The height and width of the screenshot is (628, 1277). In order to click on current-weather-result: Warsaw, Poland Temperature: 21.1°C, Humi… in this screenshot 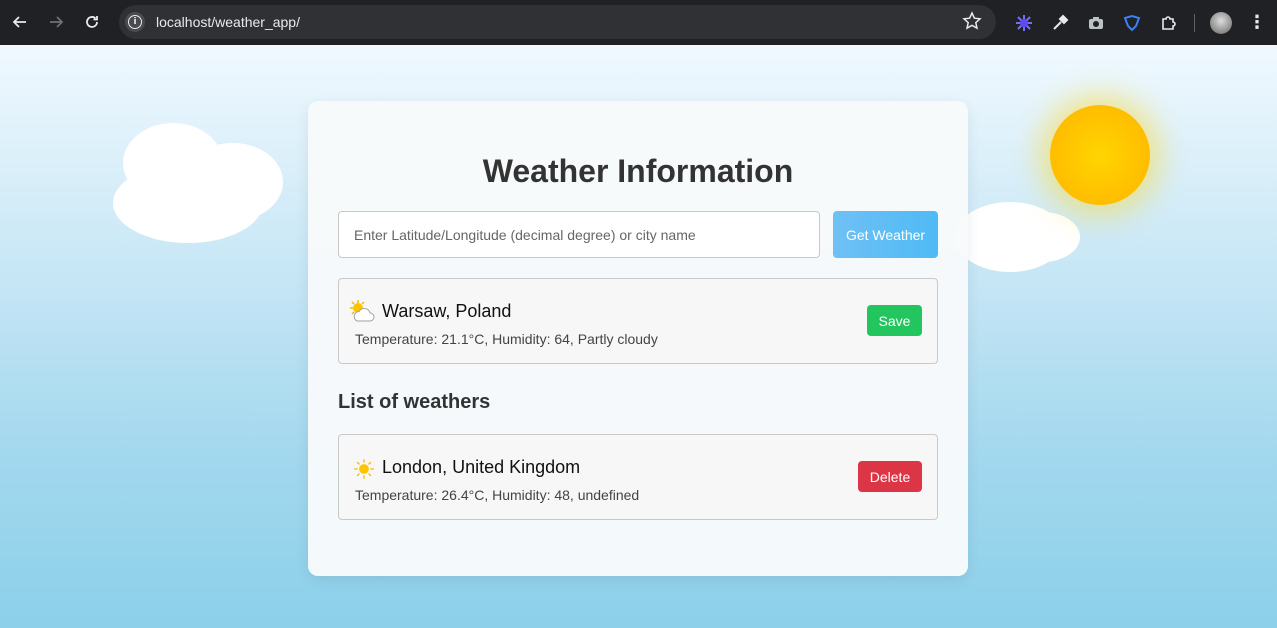, I will do `click(638, 321)`.